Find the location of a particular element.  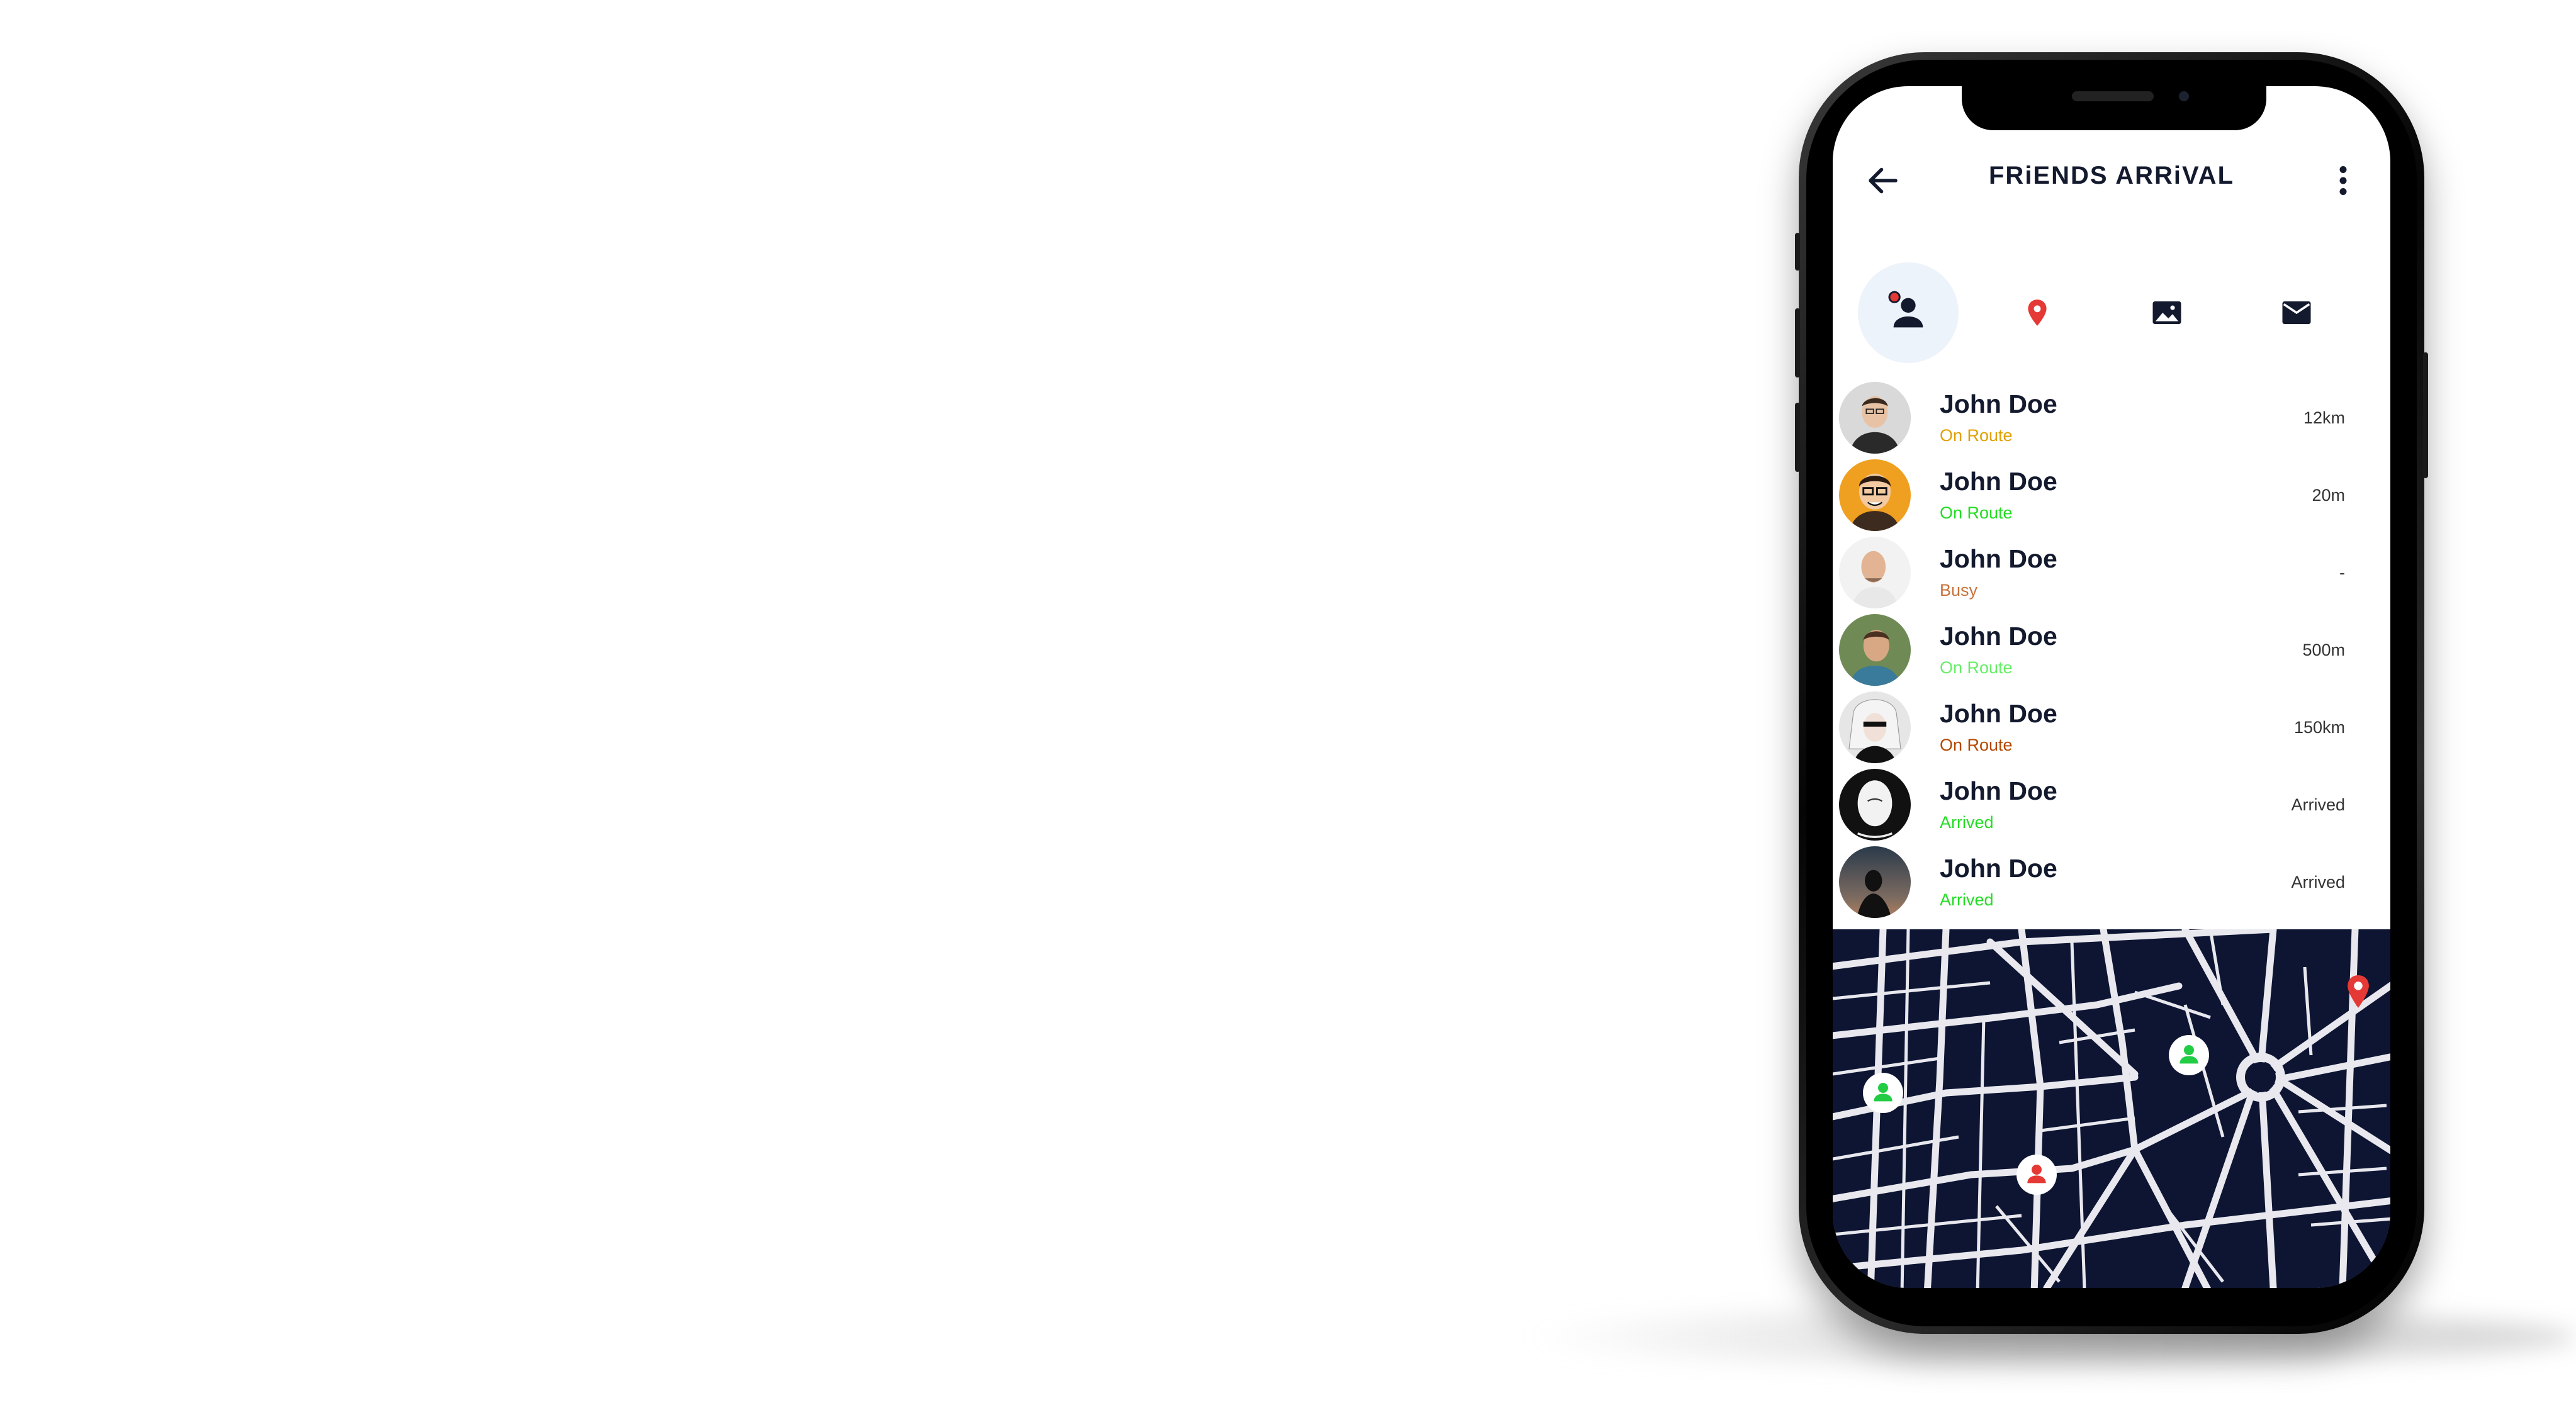

friend-status: Busy is located at coordinates (1959, 590).